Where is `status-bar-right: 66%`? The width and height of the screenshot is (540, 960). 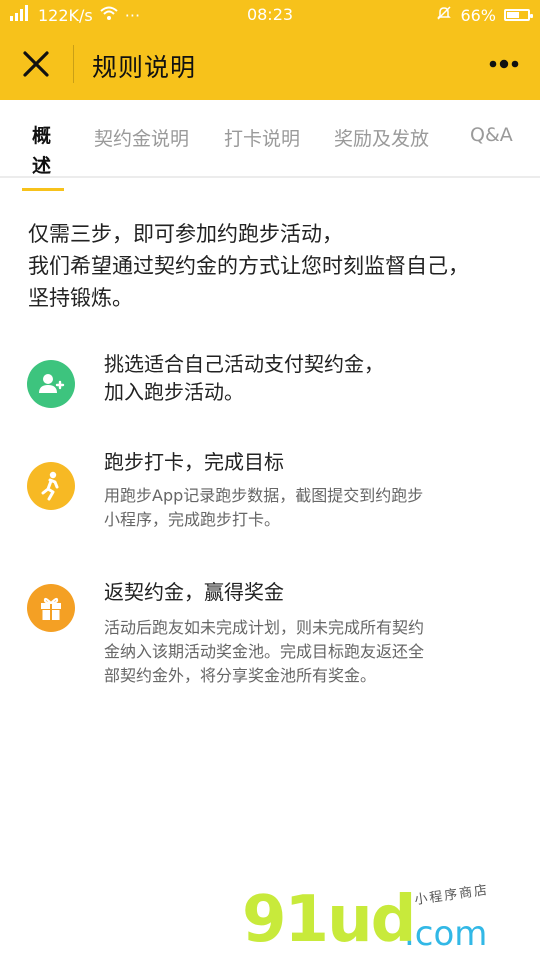 status-bar-right: 66% is located at coordinates (484, 15).